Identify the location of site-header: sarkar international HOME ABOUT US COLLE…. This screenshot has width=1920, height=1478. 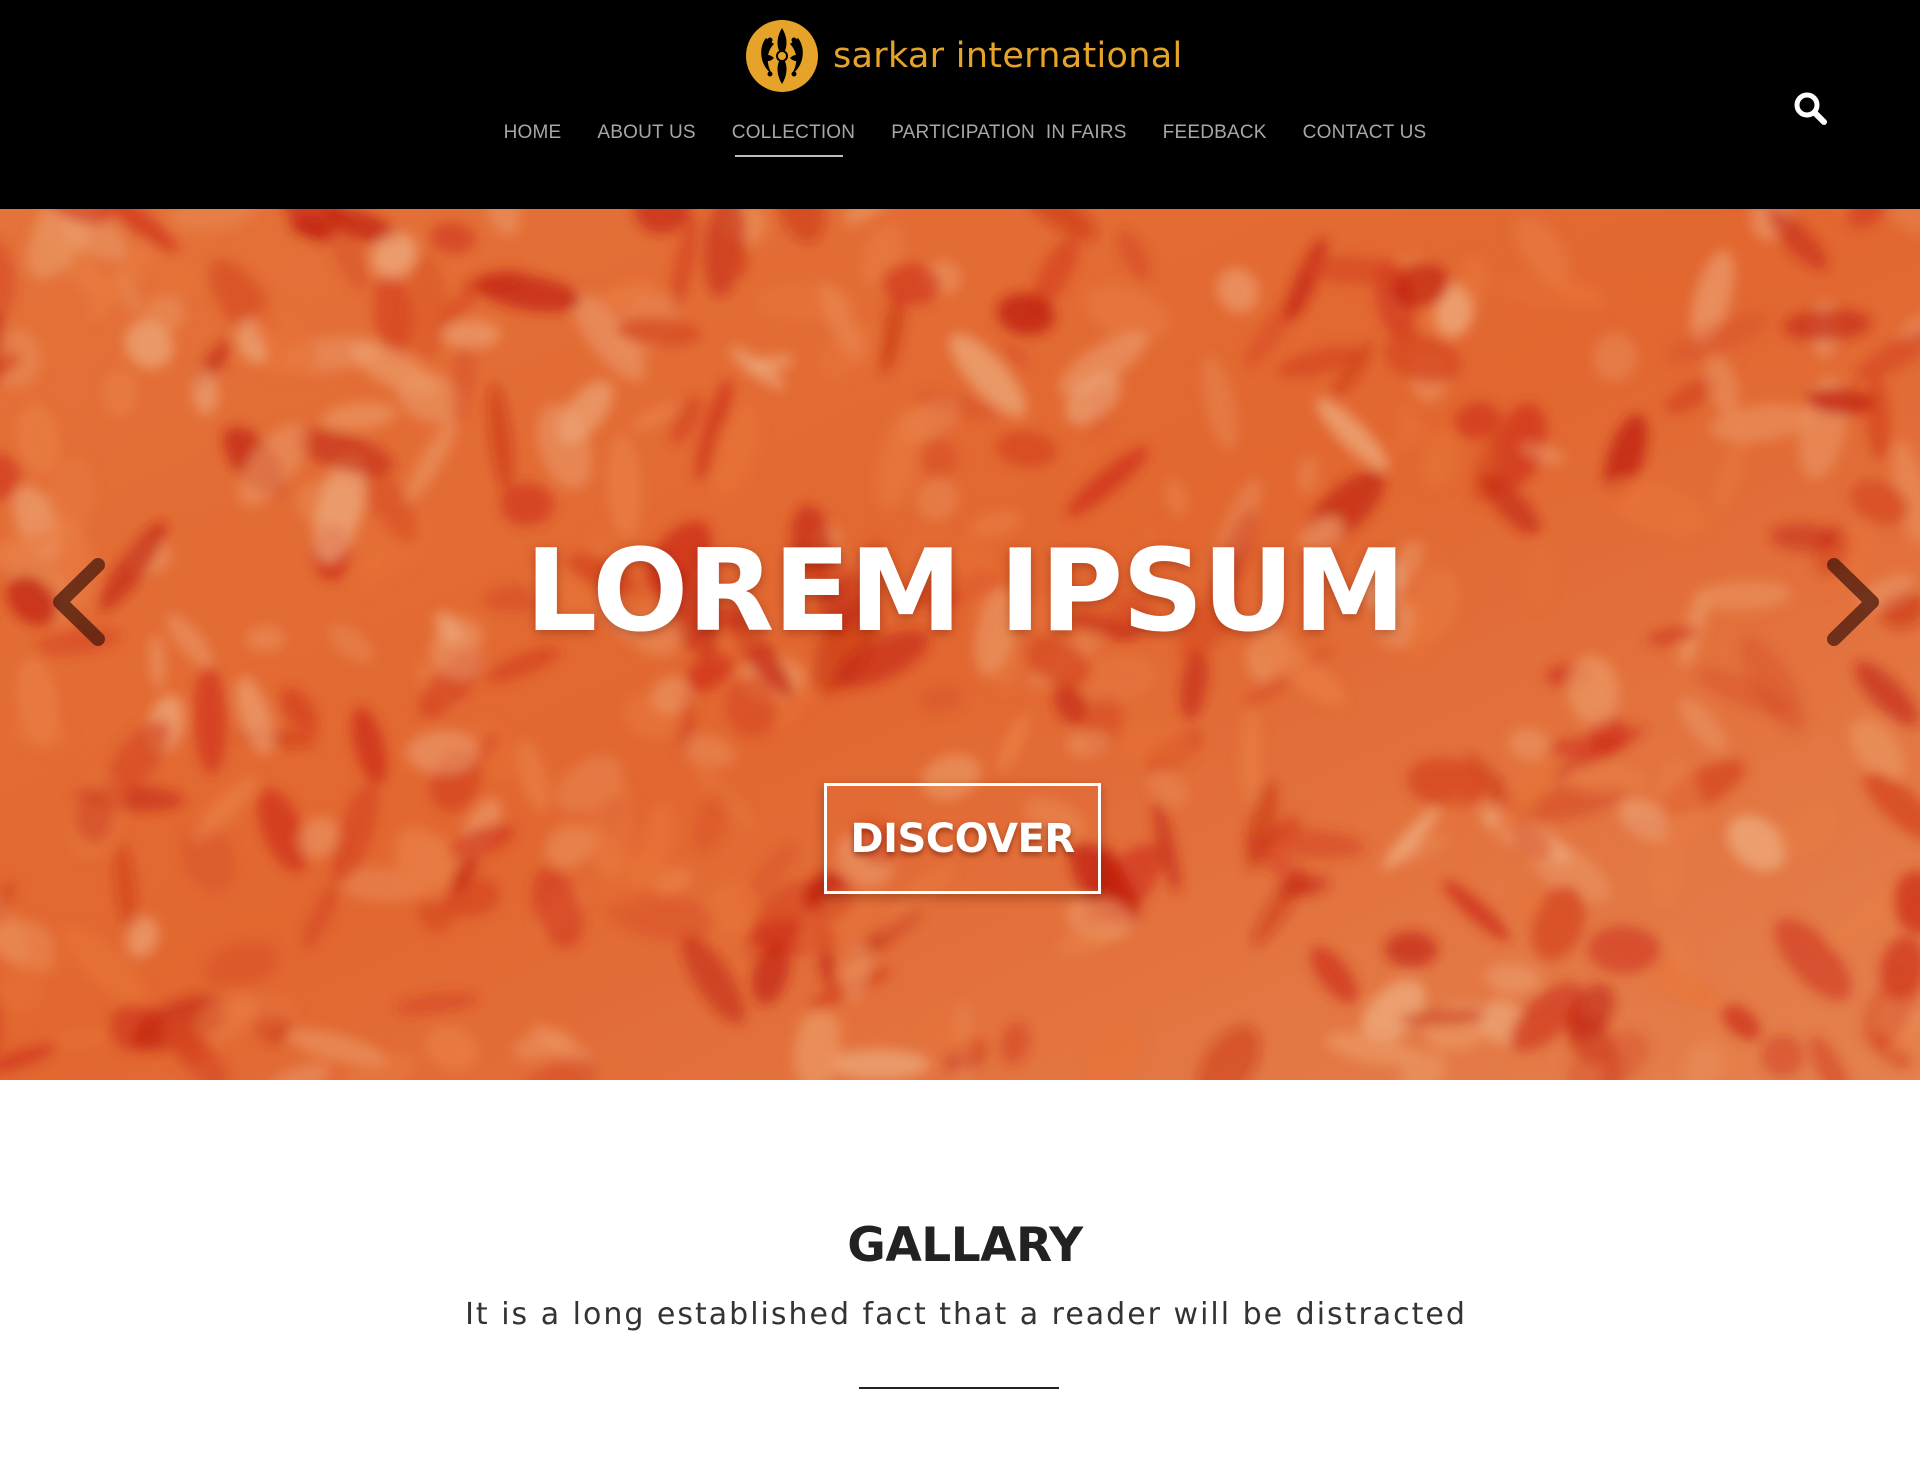
(960, 104).